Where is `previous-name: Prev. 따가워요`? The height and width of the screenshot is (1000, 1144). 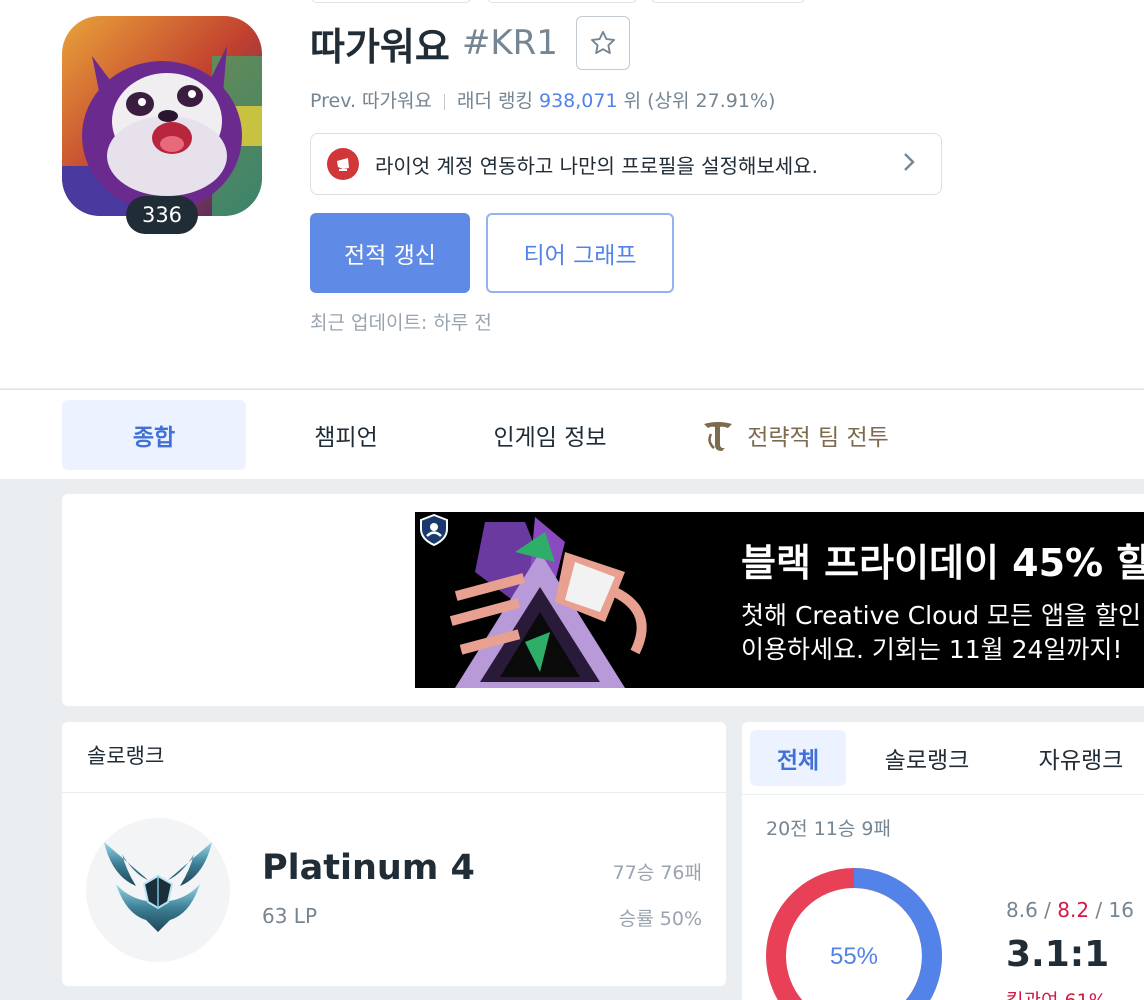
previous-name: Prev. 따가워요 is located at coordinates (371, 101).